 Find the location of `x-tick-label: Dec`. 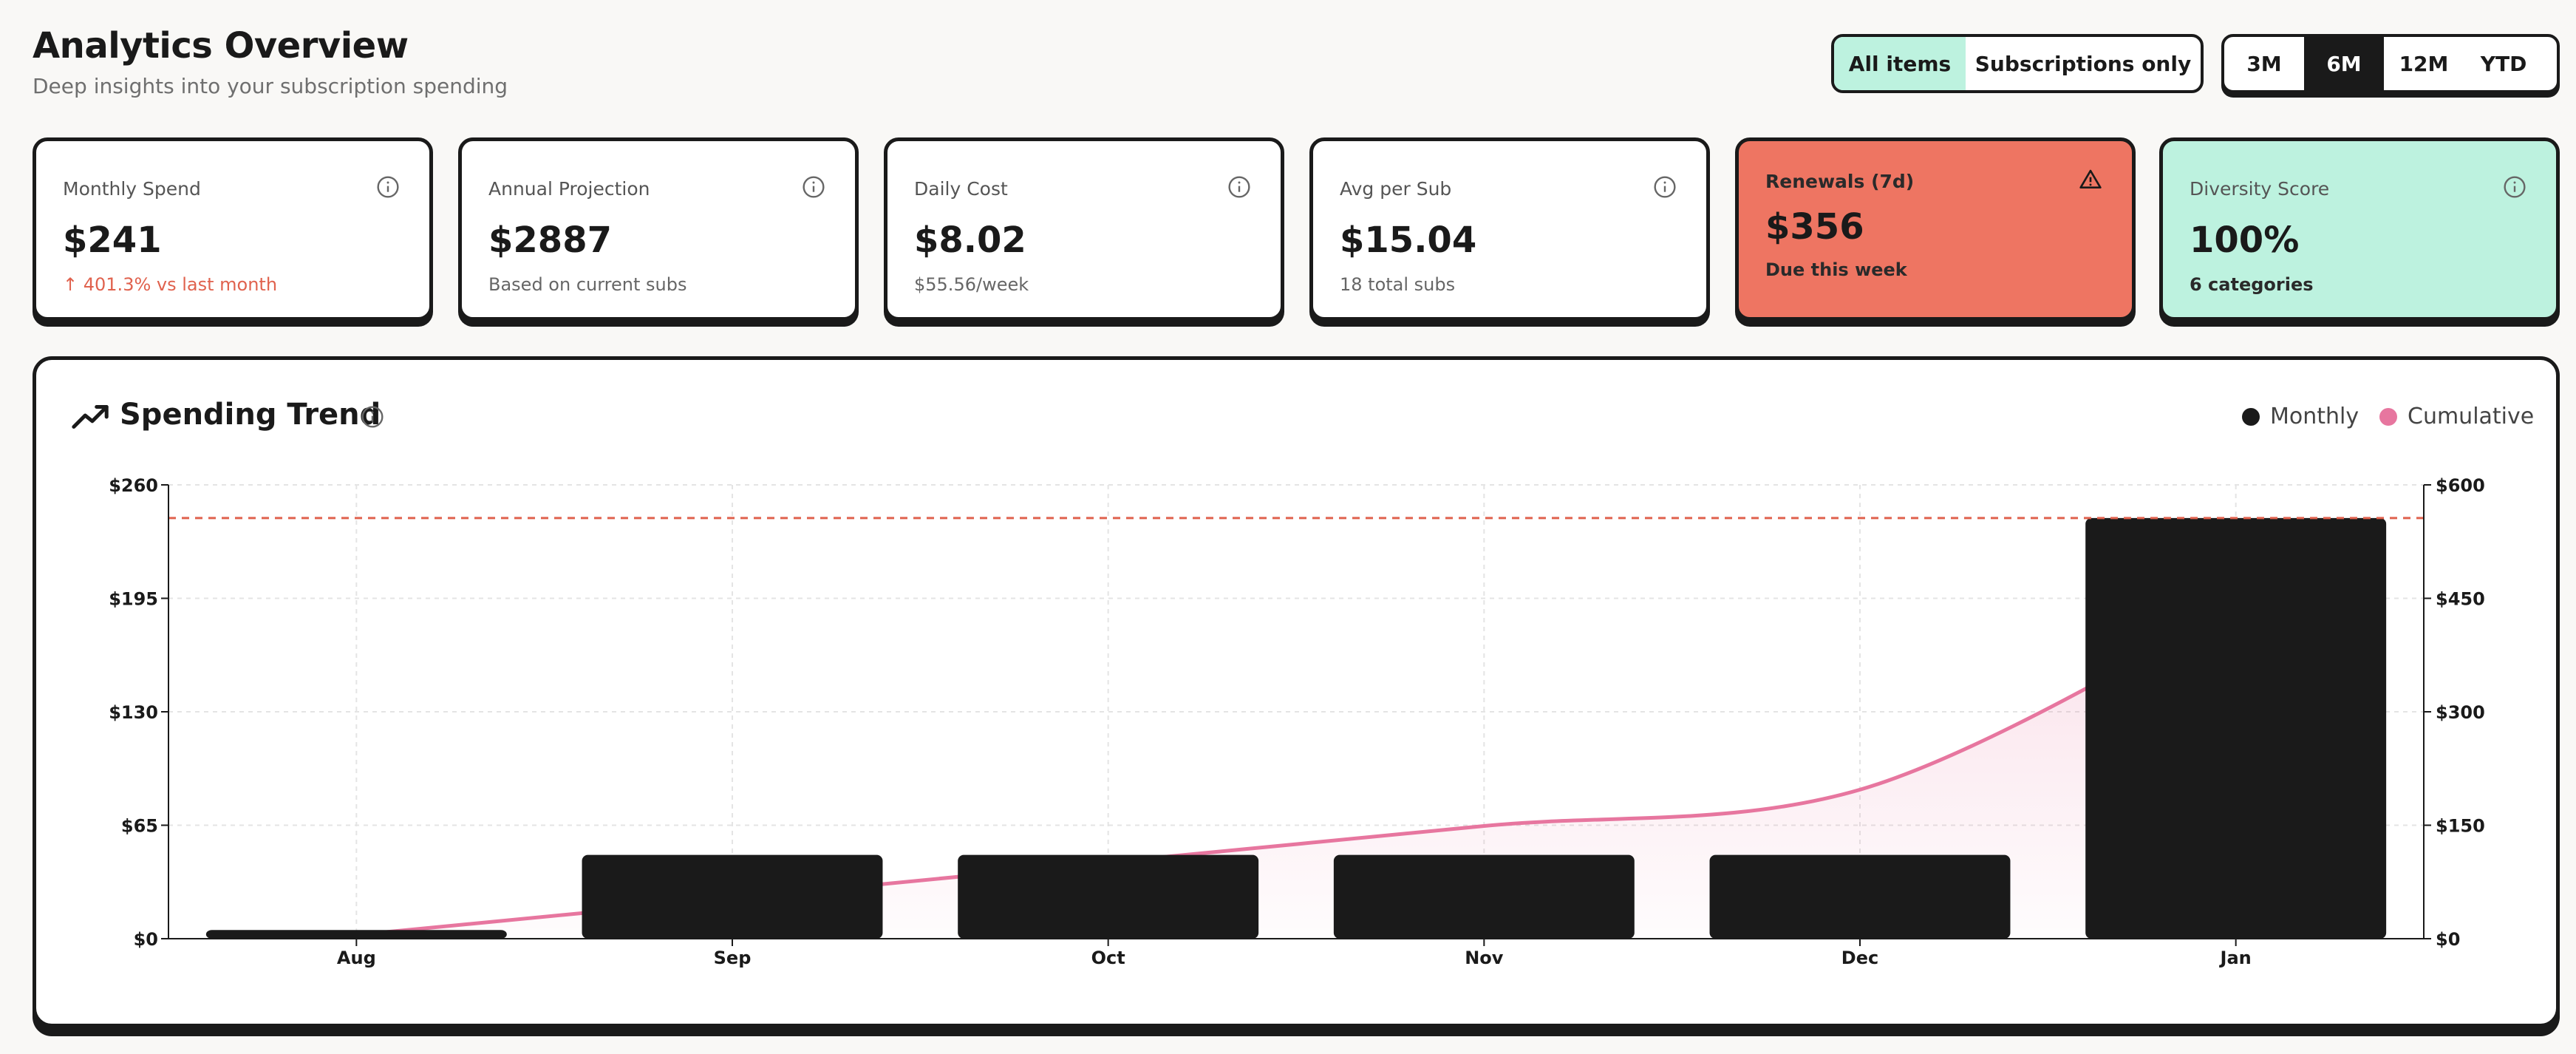

x-tick-label: Dec is located at coordinates (1859, 958).